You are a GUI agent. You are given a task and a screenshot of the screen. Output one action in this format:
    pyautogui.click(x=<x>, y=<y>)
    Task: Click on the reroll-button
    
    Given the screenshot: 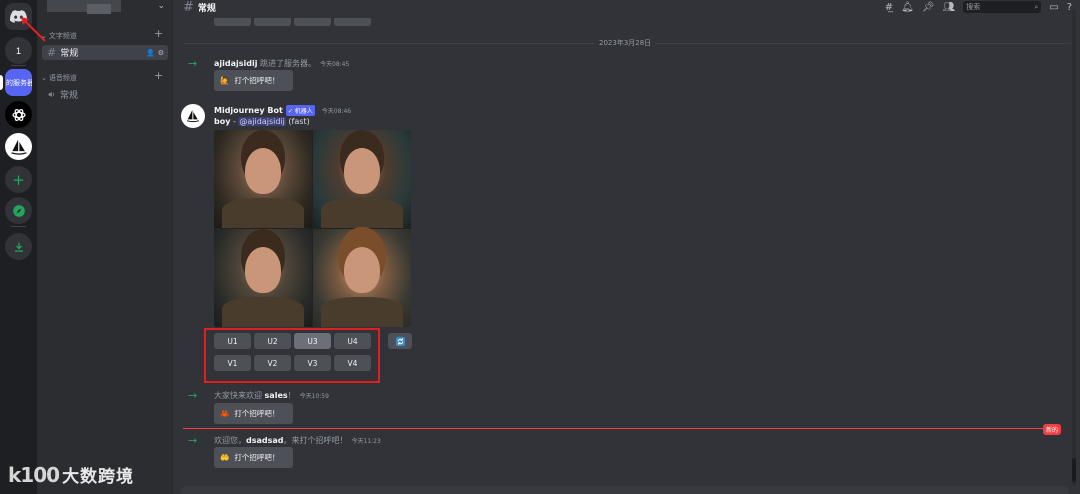 What is the action you would take?
    pyautogui.click(x=400, y=341)
    